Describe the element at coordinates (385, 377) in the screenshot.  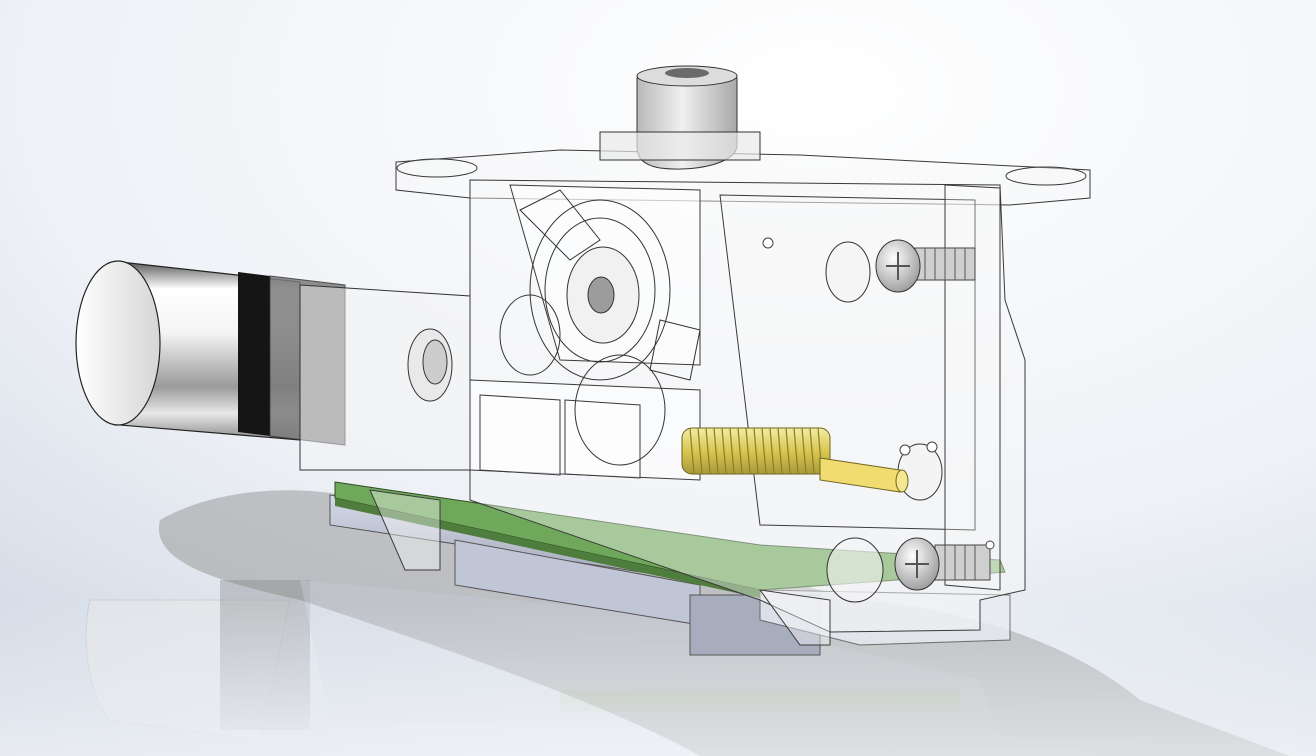
I see `motor-front-housing` at that location.